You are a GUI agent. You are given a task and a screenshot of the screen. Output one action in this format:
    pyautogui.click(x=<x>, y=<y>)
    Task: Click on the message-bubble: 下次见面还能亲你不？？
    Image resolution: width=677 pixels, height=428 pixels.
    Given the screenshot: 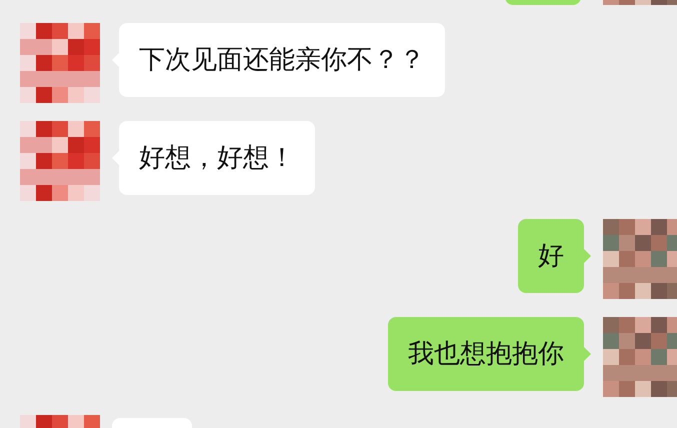 What is the action you would take?
    pyautogui.click(x=282, y=60)
    